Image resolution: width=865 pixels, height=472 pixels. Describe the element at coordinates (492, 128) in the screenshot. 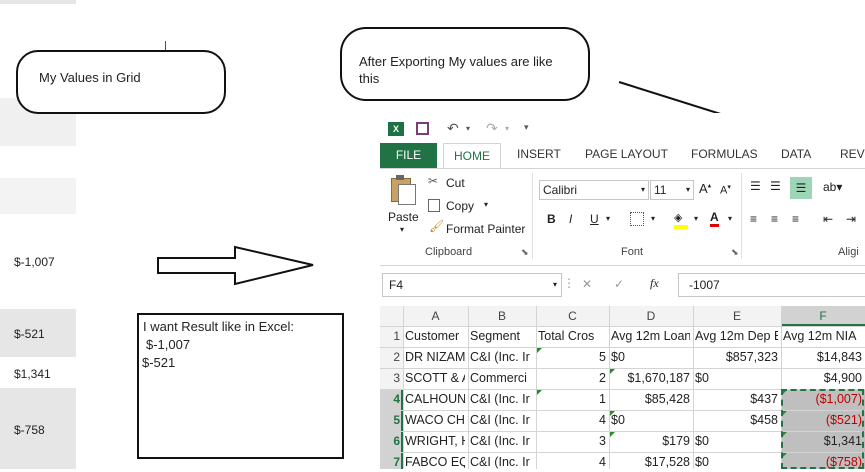

I see `redo-icon: ↷` at that location.